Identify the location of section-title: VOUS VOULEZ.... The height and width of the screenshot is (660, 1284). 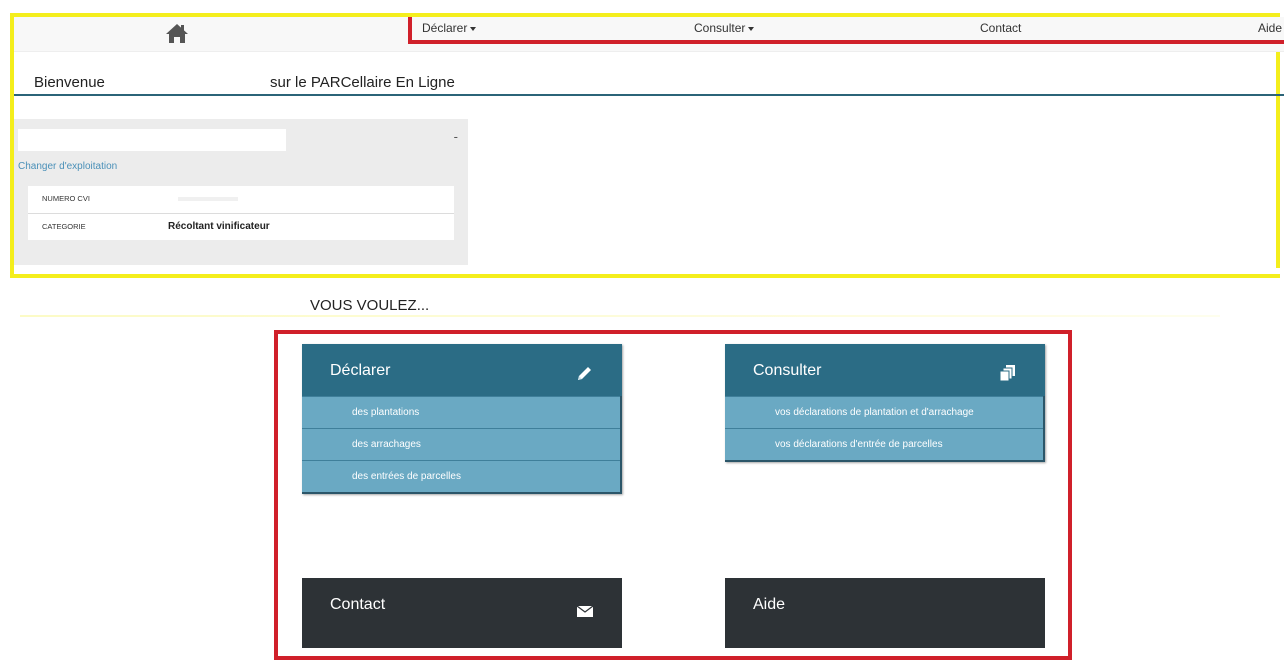
(370, 305).